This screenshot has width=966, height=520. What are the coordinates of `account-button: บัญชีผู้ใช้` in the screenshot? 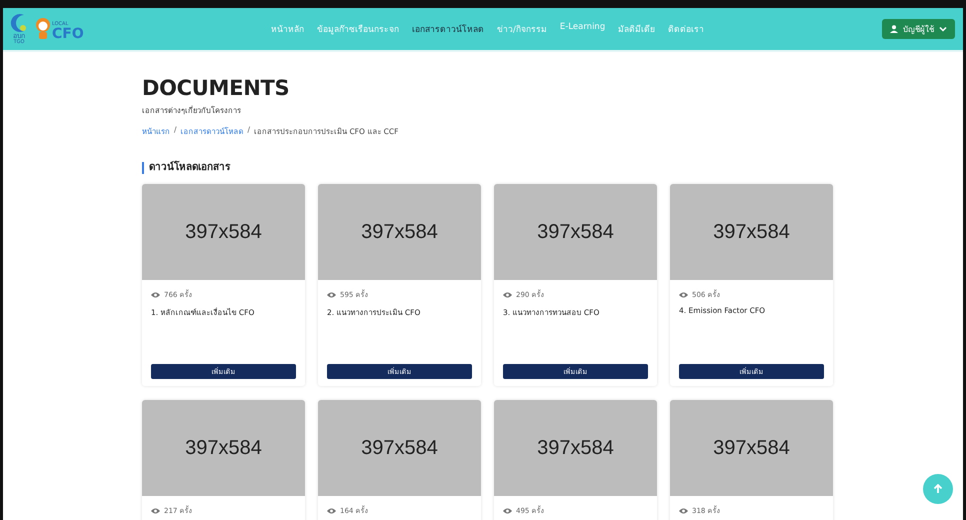 It's located at (918, 29).